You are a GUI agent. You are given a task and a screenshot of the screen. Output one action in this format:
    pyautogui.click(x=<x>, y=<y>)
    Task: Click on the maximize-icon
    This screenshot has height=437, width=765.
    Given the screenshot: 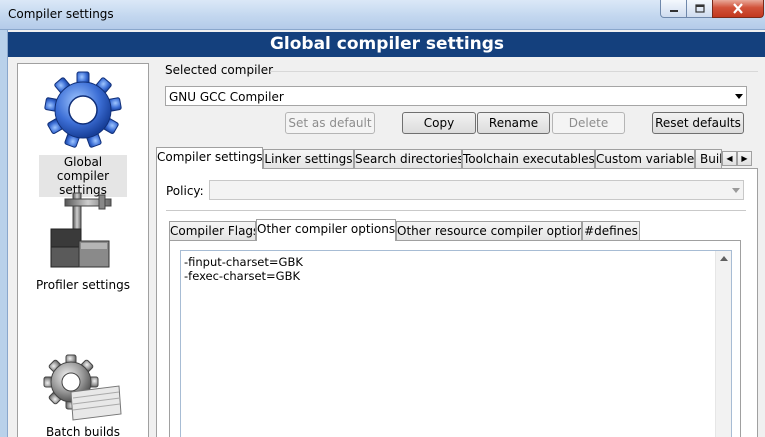 What is the action you would take?
    pyautogui.click(x=699, y=8)
    